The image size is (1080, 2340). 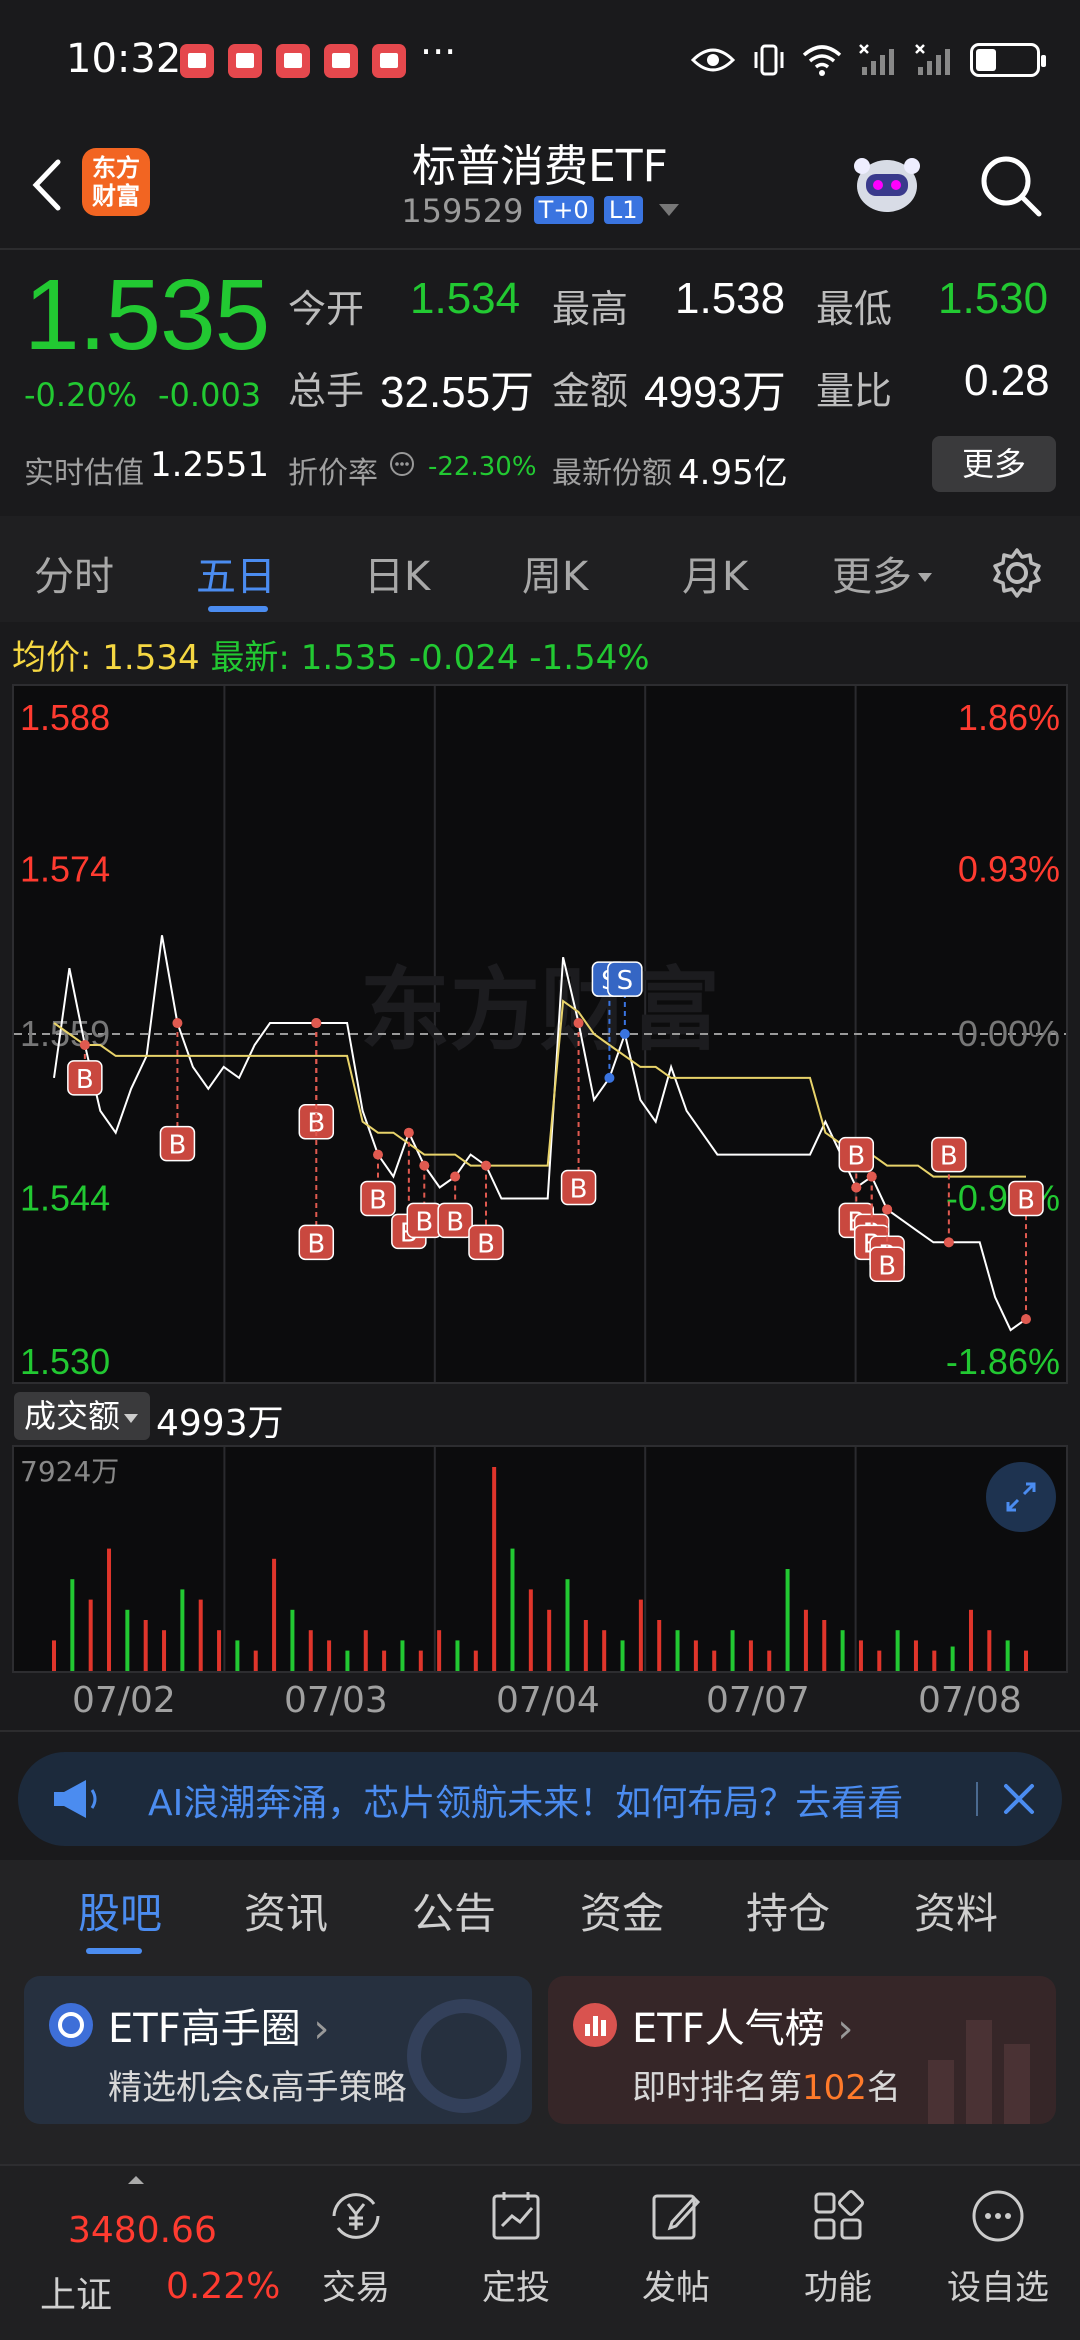 What do you see at coordinates (676, 2247) in the screenshot?
I see `nav-post: 发帖` at bounding box center [676, 2247].